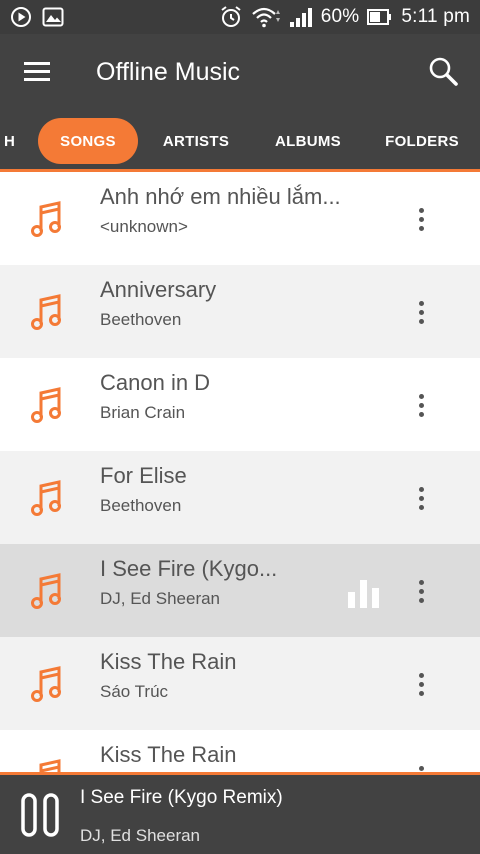  What do you see at coordinates (88, 141) in the screenshot?
I see `tab-songs: SONGS` at bounding box center [88, 141].